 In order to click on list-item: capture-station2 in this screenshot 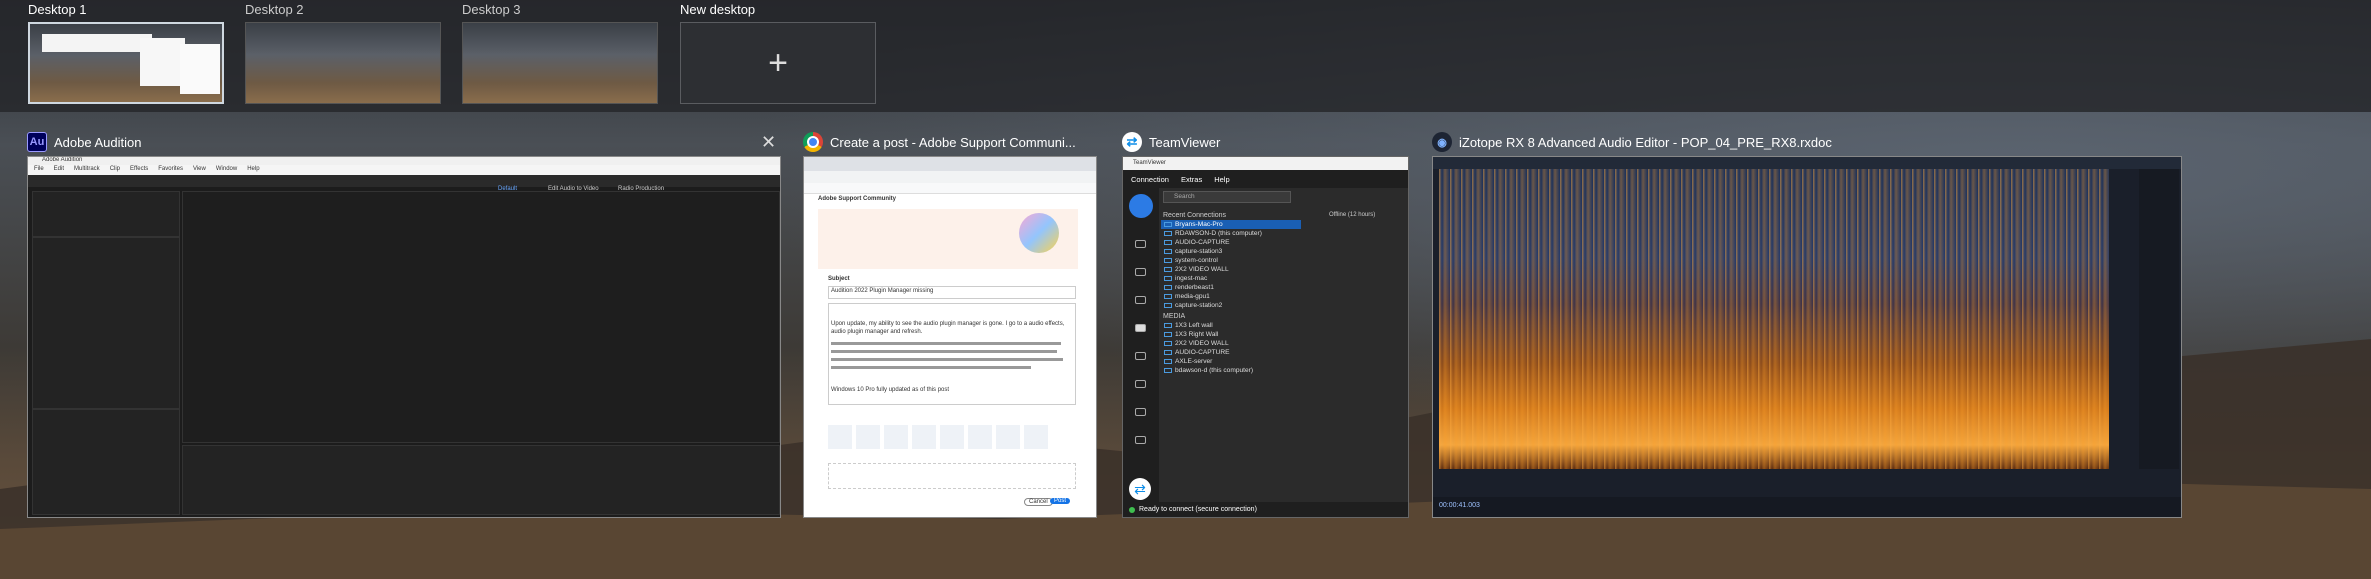, I will do `click(1231, 305)`.